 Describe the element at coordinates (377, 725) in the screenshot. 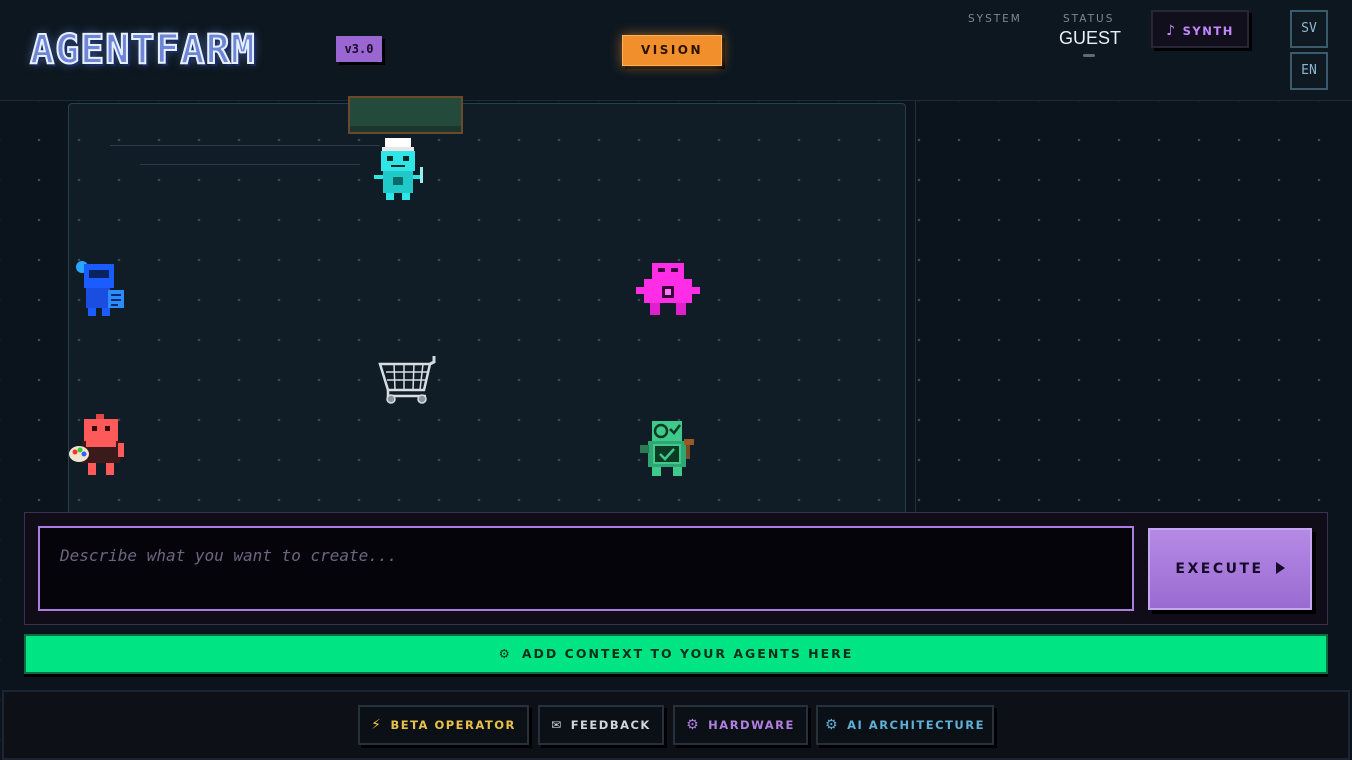

I see `lightning-icon: ⚡` at that location.